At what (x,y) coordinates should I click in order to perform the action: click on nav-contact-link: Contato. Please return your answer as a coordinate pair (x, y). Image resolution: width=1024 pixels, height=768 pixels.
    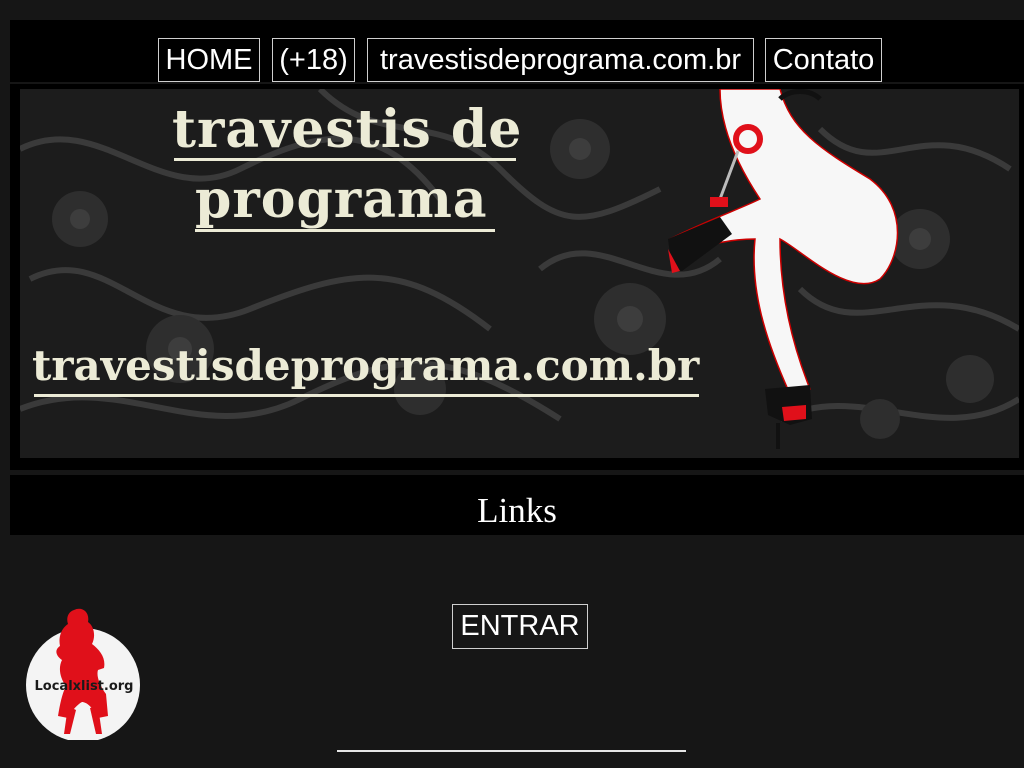
    Looking at the image, I should click on (823, 60).